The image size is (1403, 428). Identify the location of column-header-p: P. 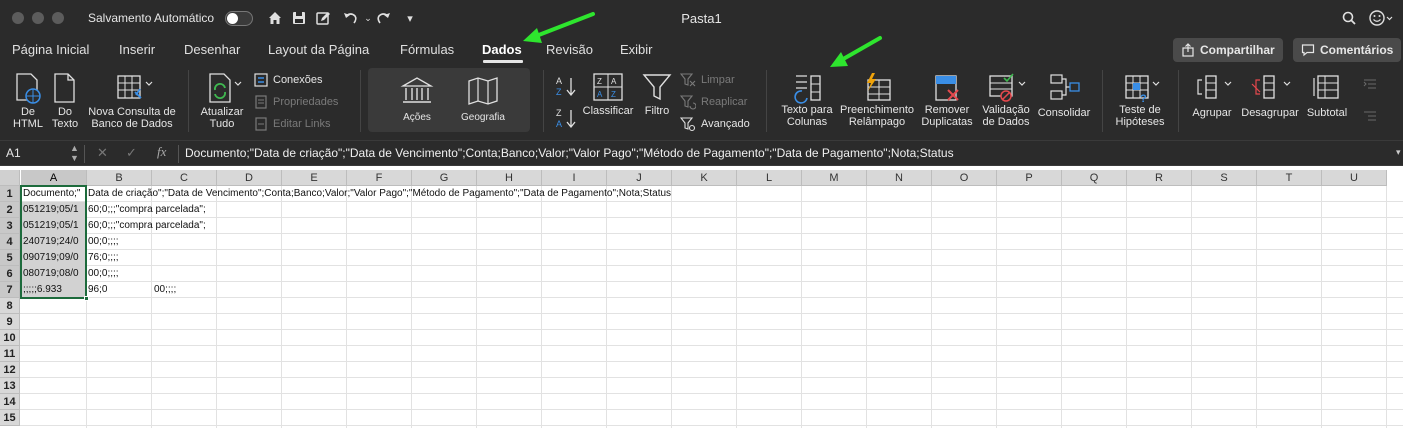
(1029, 178).